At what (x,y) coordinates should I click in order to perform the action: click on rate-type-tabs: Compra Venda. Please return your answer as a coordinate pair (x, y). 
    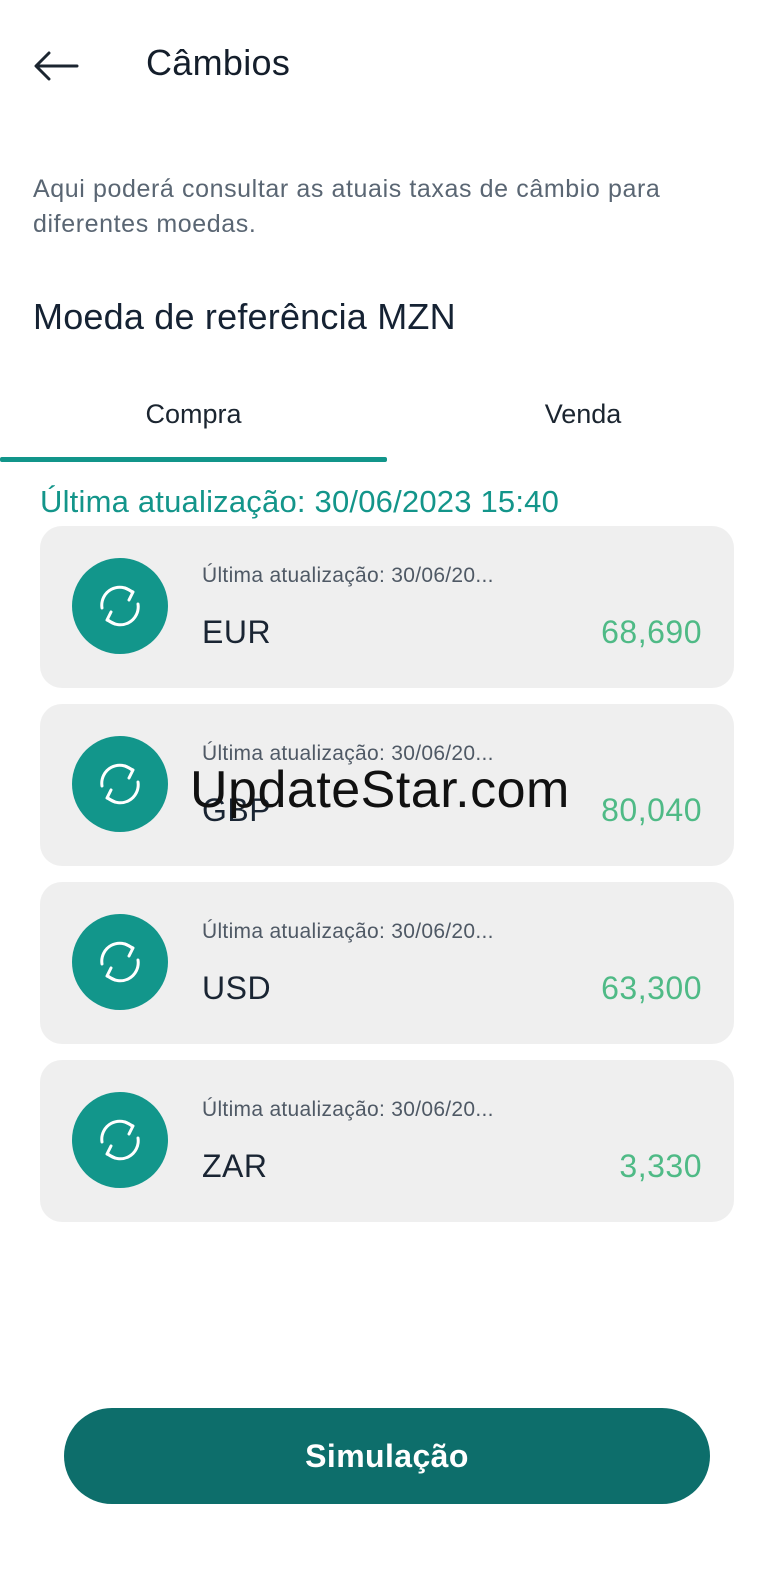
    Looking at the image, I should click on (389, 420).